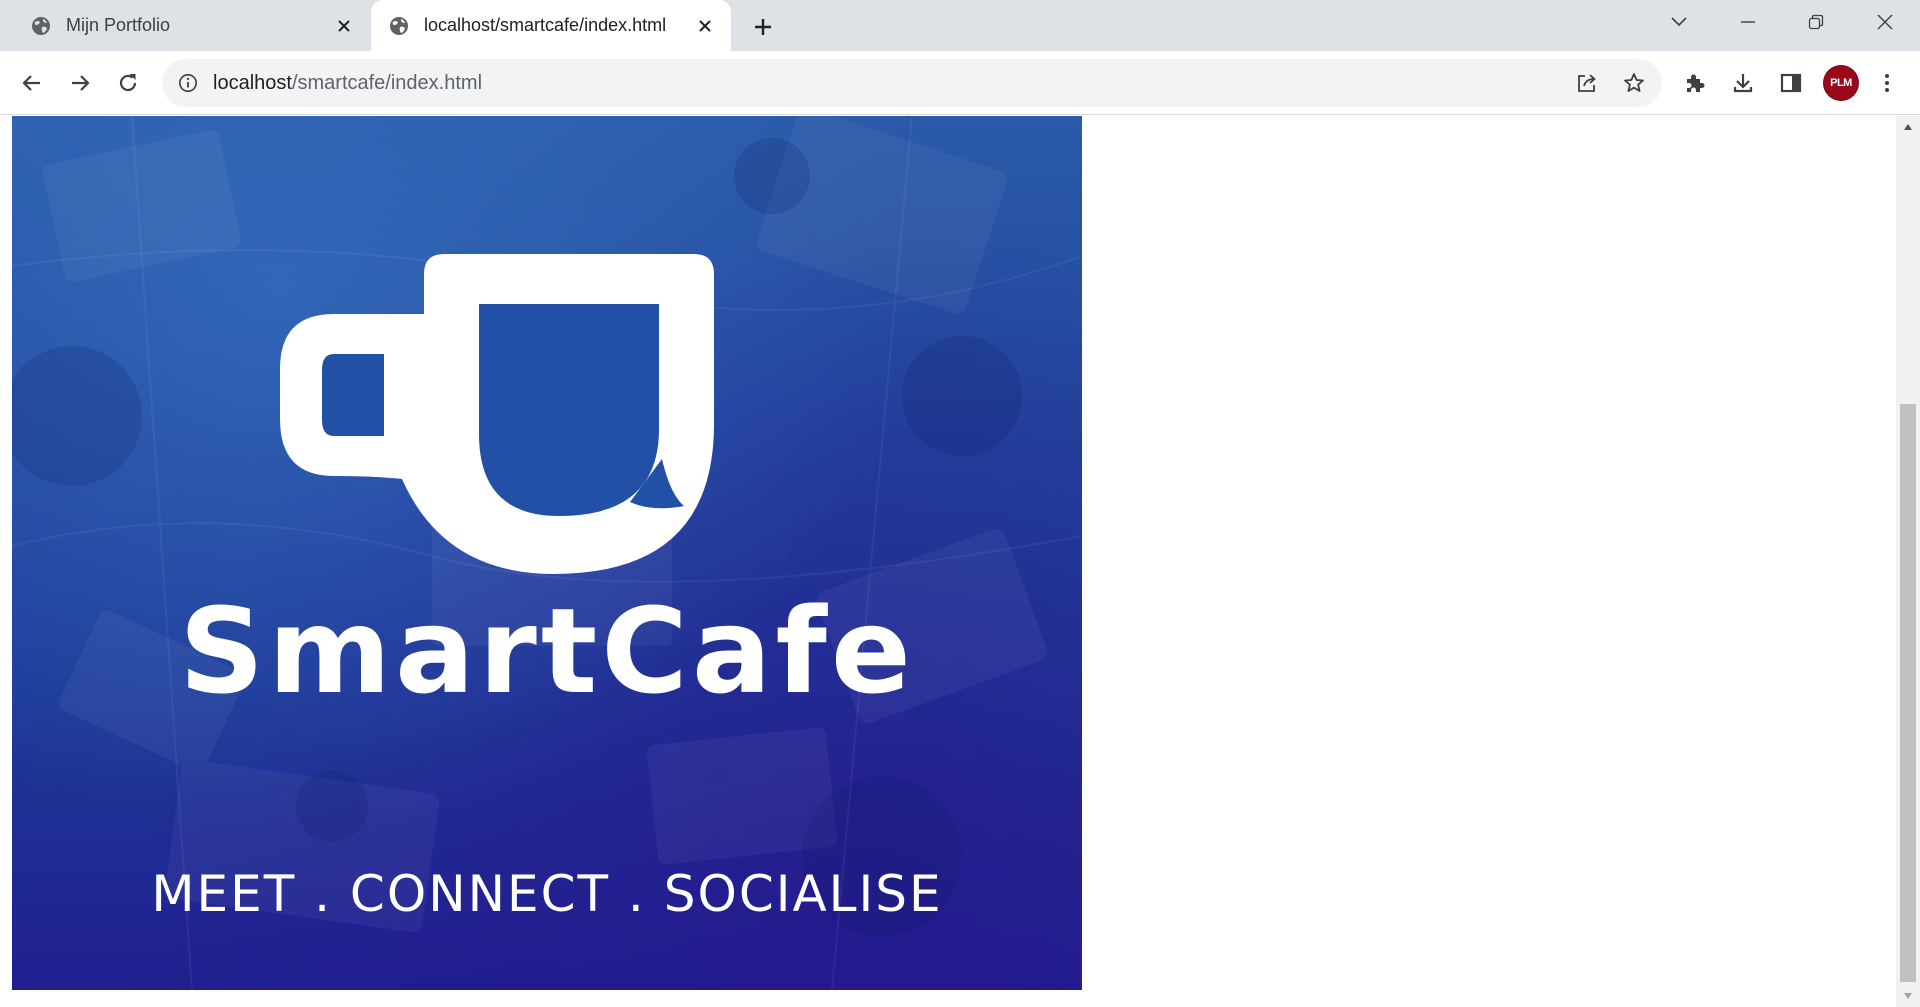 Image resolution: width=1920 pixels, height=1007 pixels. I want to click on kebab-menu-icon, so click(1887, 83).